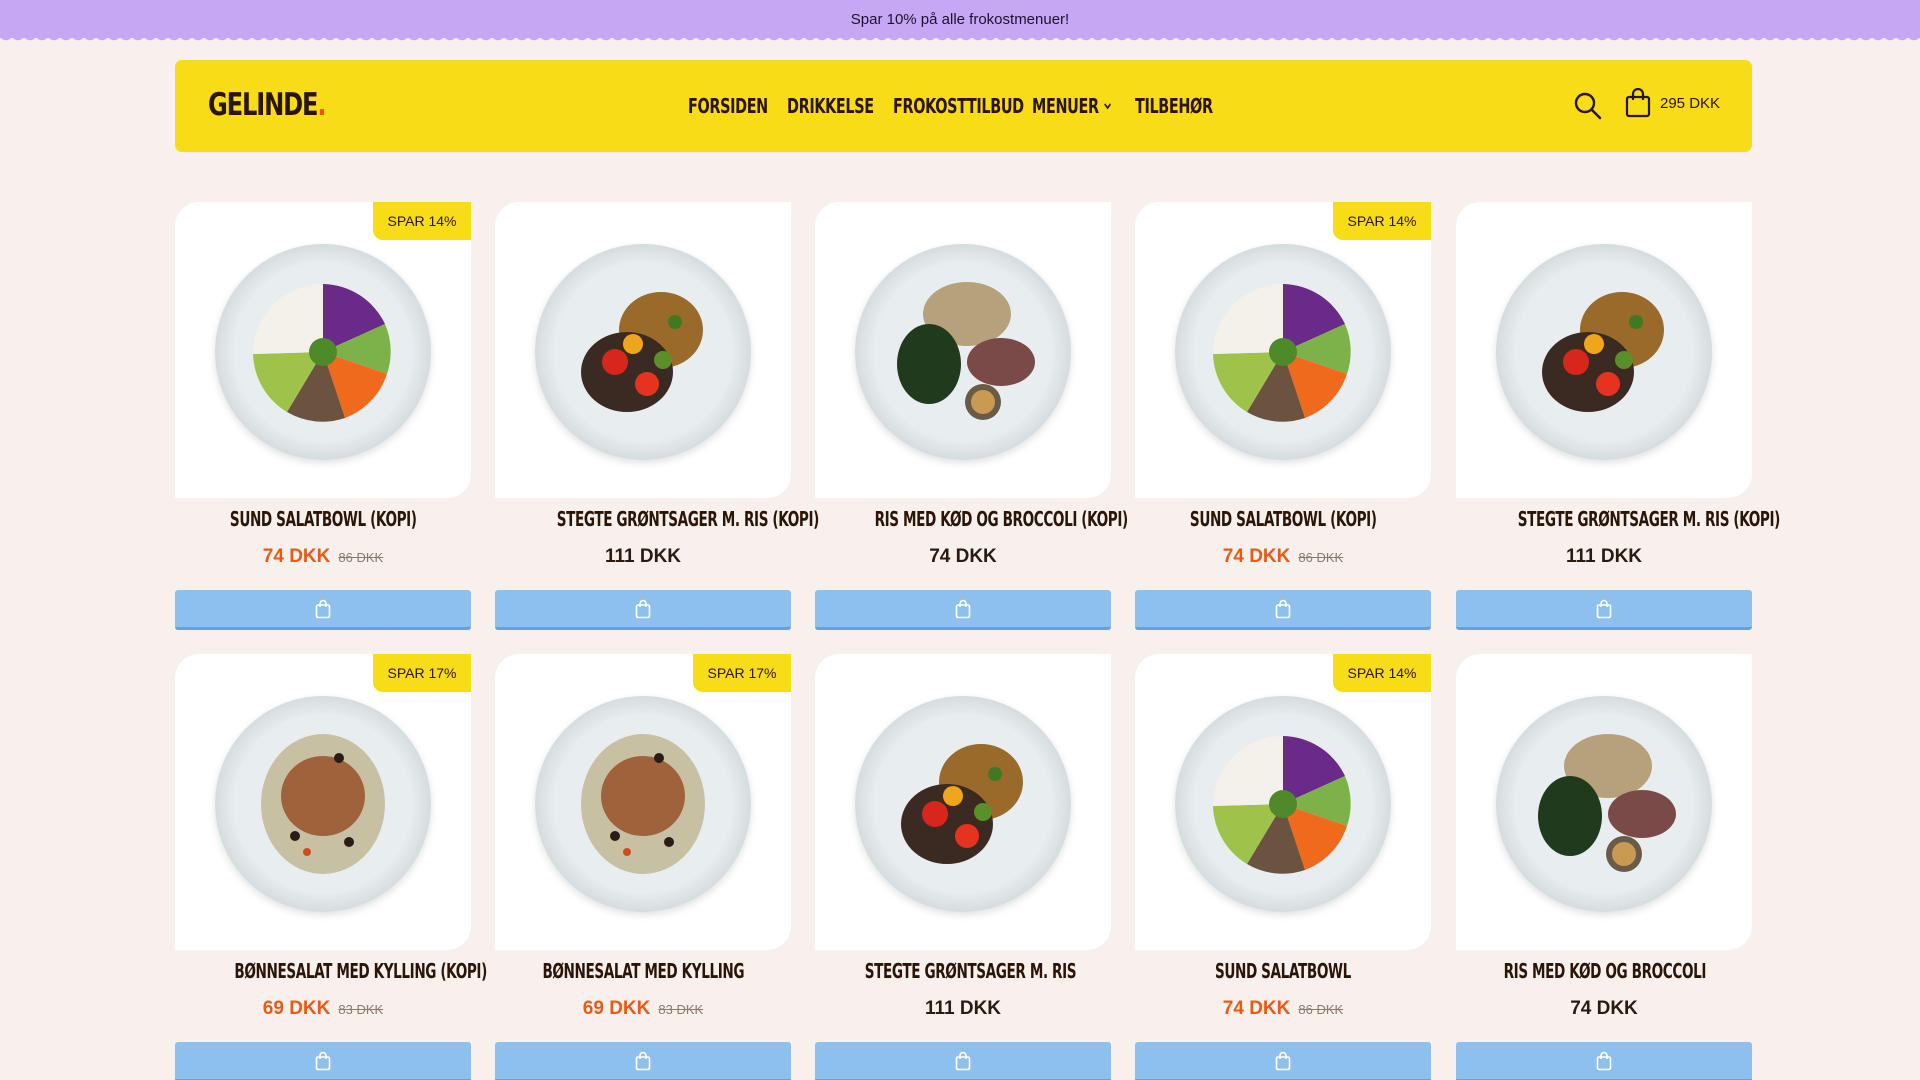 This screenshot has height=1080, width=1920. I want to click on price-row: 74 DKK 86 DKK, so click(1283, 1009).